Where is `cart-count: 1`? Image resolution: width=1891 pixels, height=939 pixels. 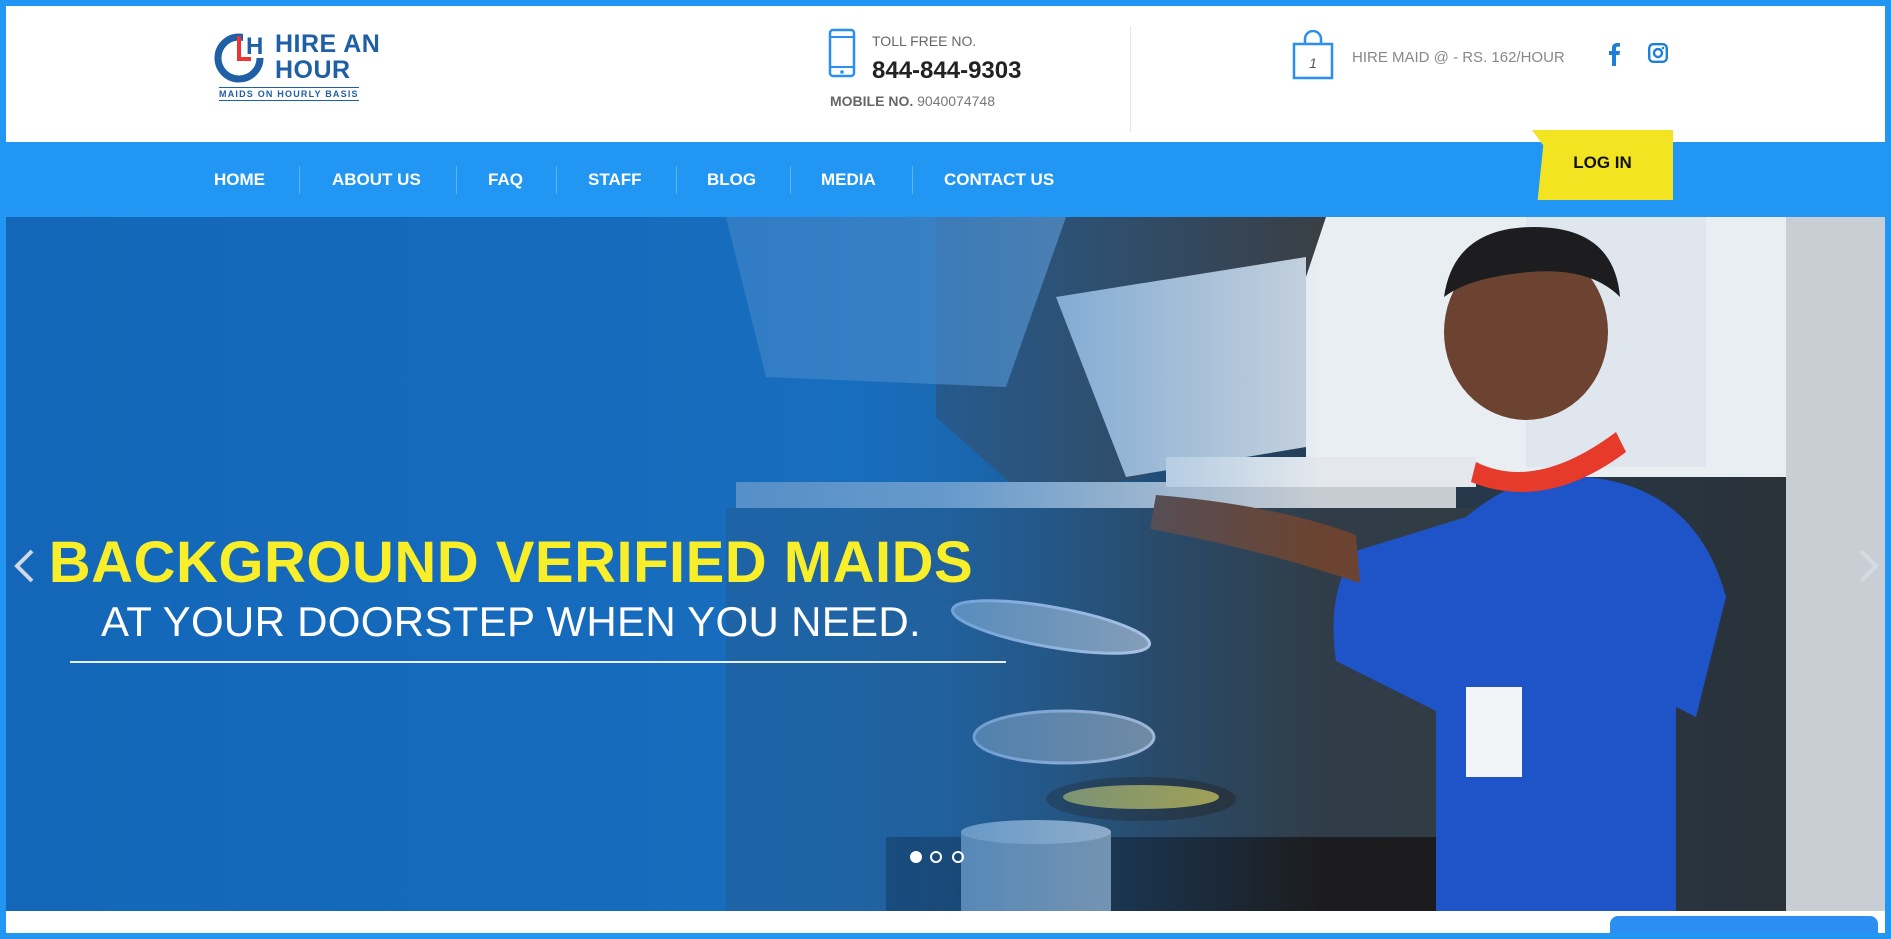 cart-count: 1 is located at coordinates (1313, 63).